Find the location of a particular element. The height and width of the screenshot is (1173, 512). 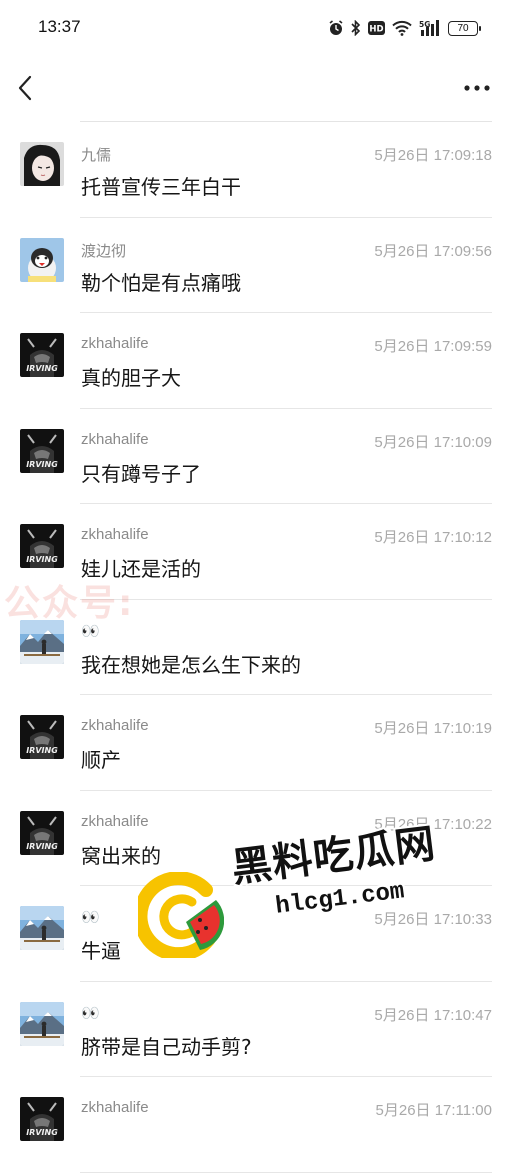

avatar-anime-icon is located at coordinates (42, 164).